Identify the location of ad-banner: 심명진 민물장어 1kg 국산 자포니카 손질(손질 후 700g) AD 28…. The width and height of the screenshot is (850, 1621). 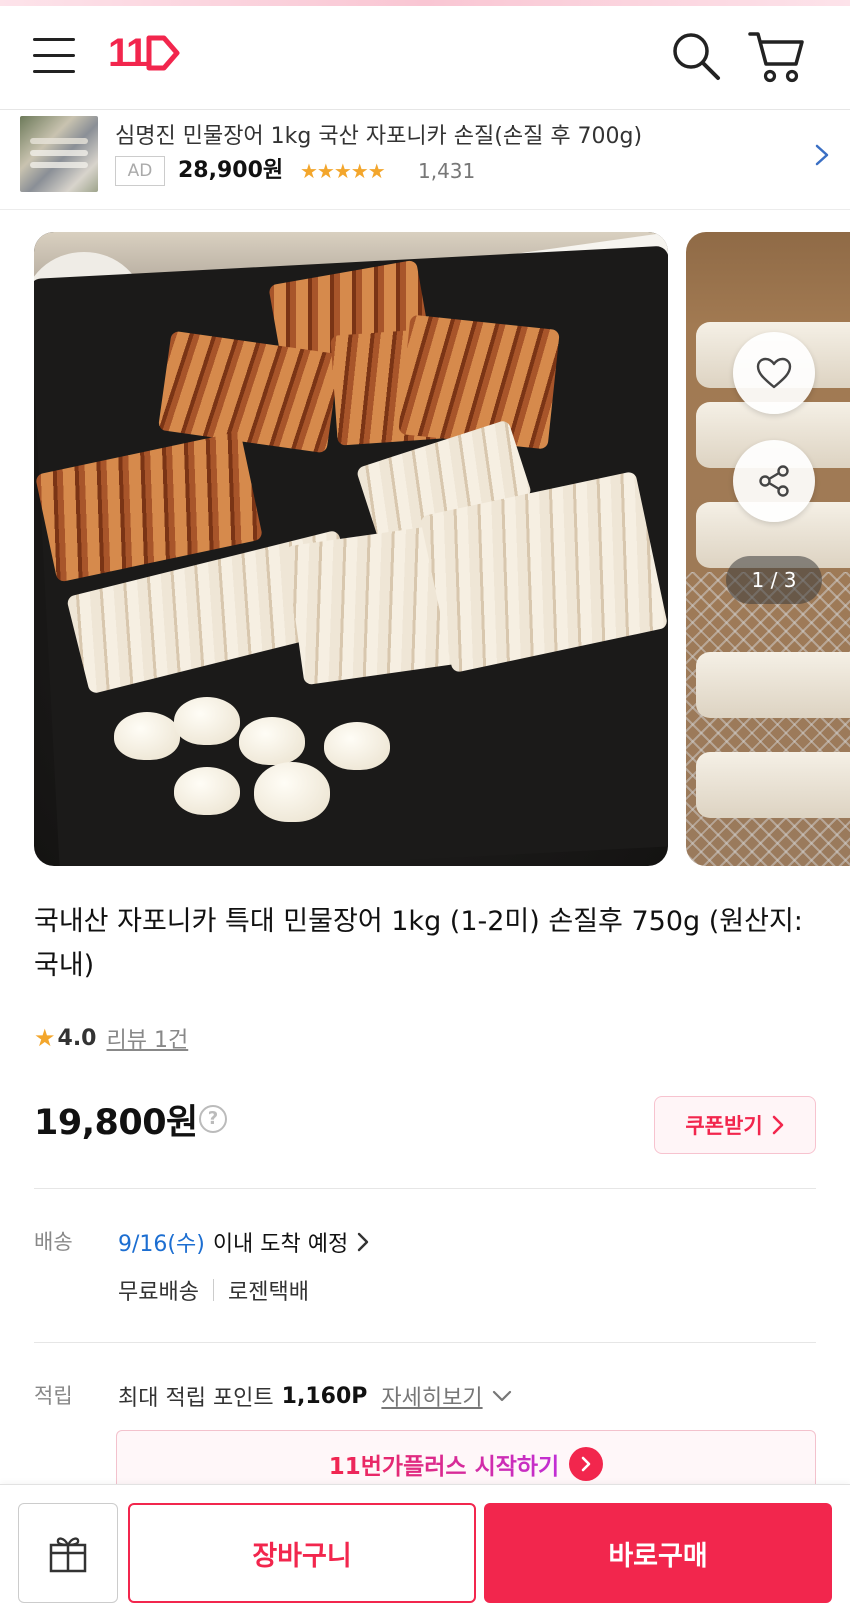
(425, 160).